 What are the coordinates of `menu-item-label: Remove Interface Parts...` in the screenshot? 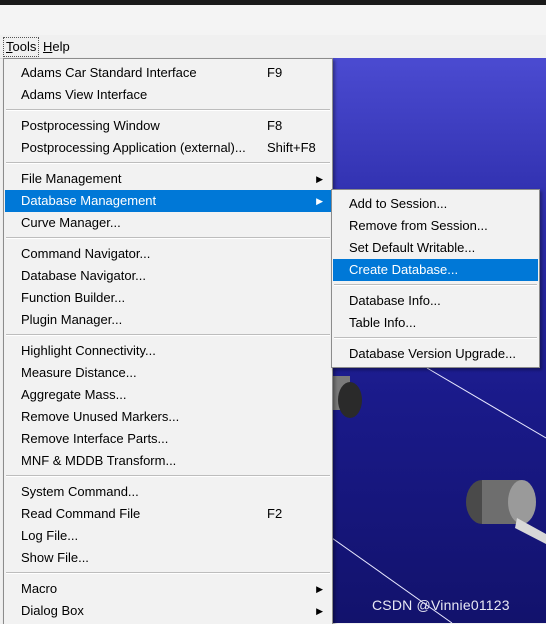 It's located at (95, 438).